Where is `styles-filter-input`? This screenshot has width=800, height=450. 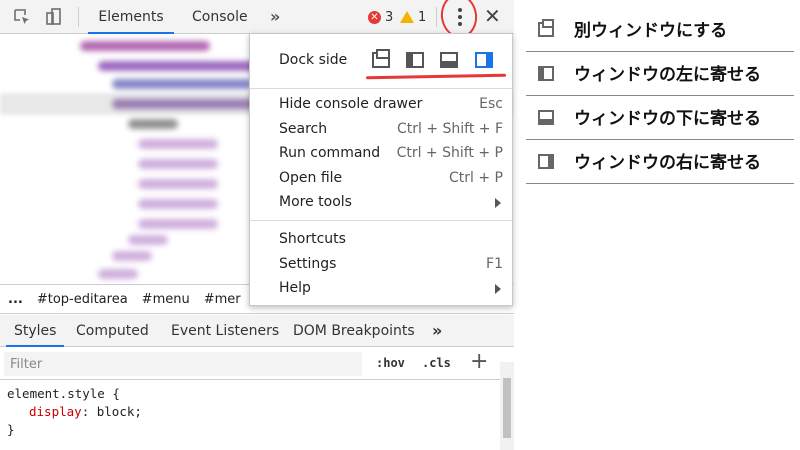 styles-filter-input is located at coordinates (183, 364).